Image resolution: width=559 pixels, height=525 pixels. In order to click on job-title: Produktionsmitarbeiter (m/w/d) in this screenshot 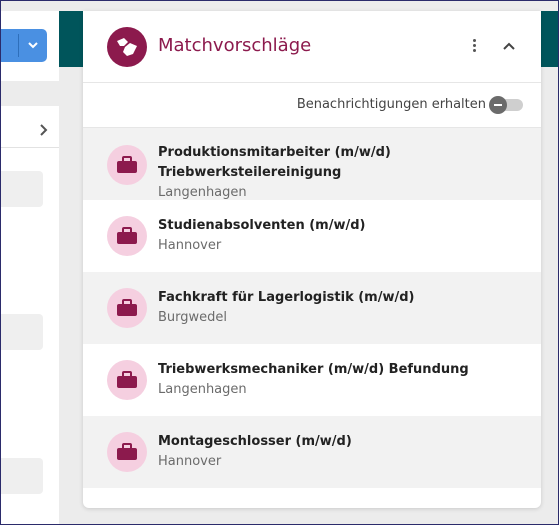, I will do `click(274, 152)`.